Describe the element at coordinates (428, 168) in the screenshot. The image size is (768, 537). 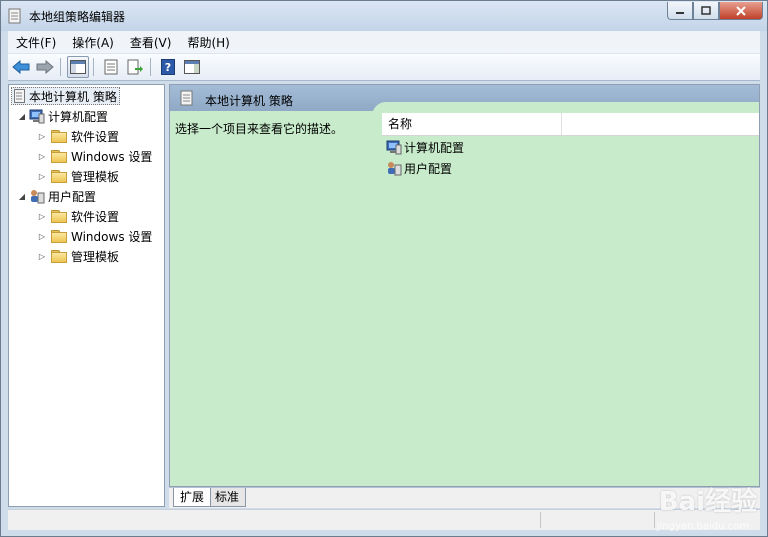
I see `list-item-label: 用户配置` at that location.